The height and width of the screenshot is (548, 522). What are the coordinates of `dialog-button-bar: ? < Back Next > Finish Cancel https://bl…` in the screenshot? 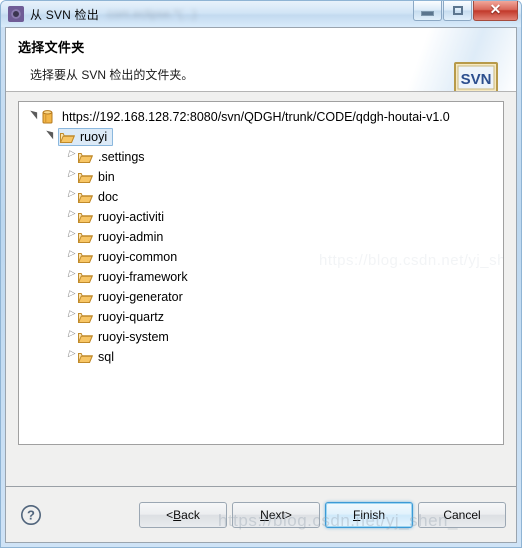 It's located at (261, 514).